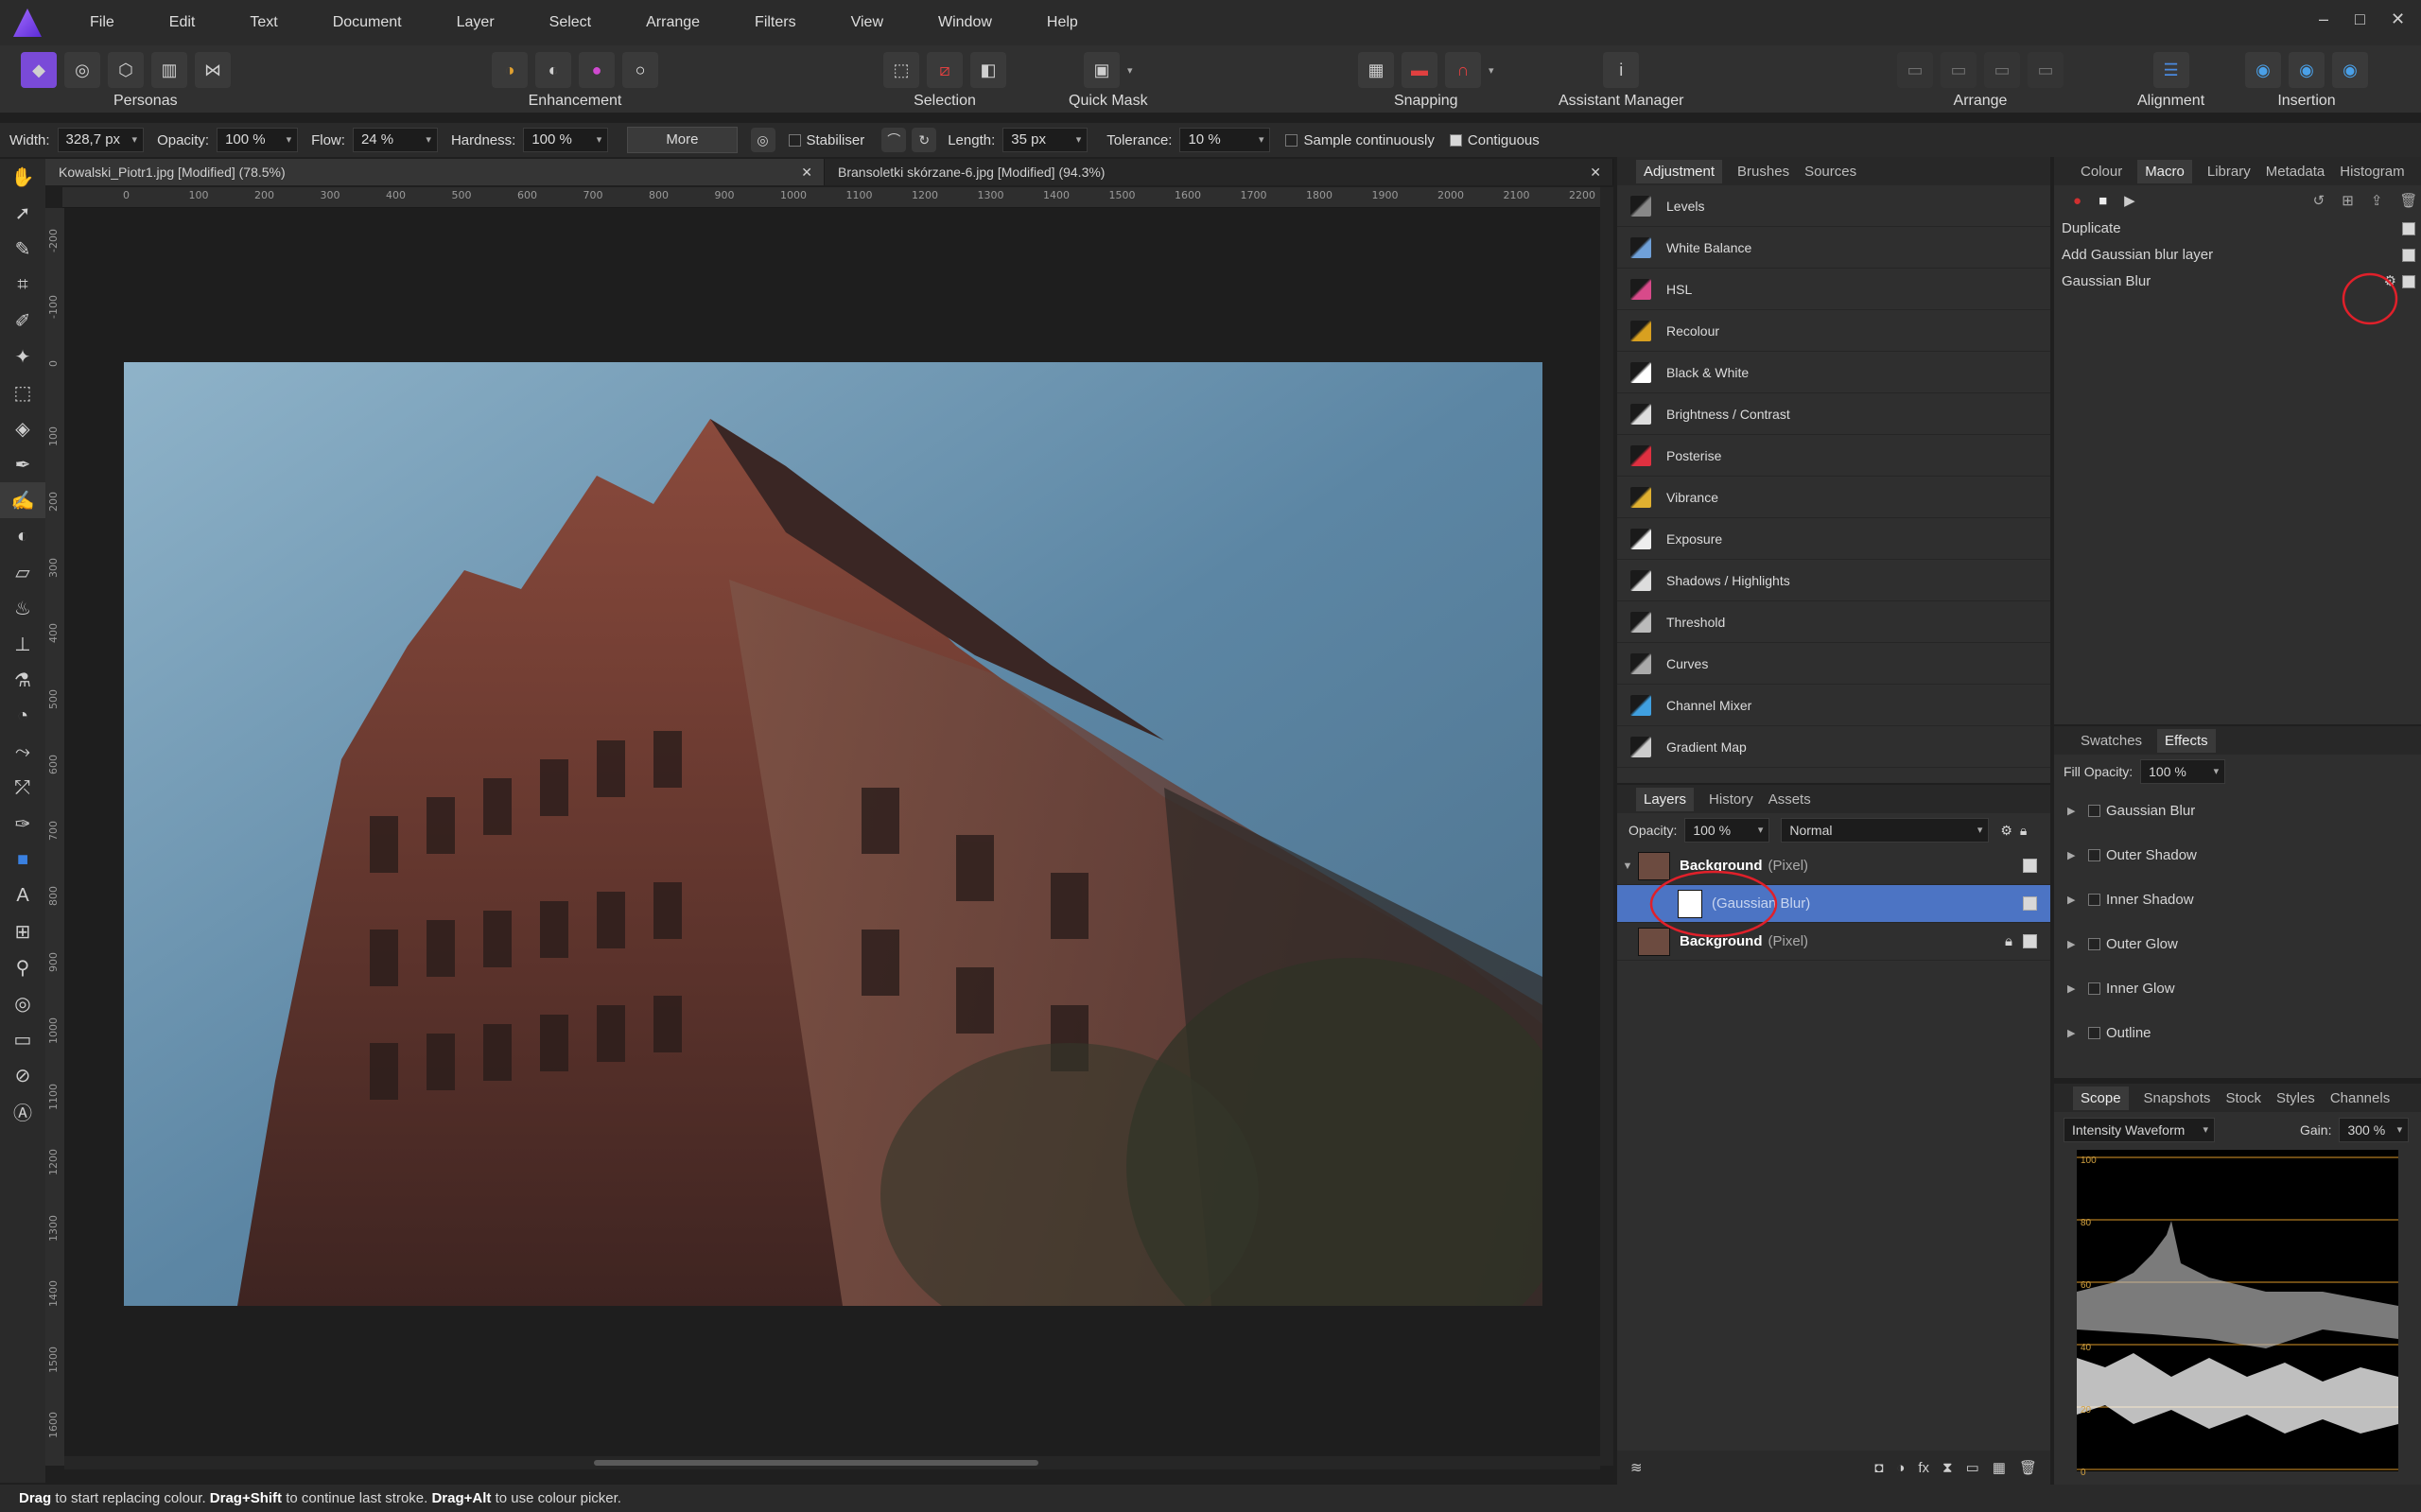  What do you see at coordinates (2164, 171) in the screenshot?
I see `tab-macro: Macro` at bounding box center [2164, 171].